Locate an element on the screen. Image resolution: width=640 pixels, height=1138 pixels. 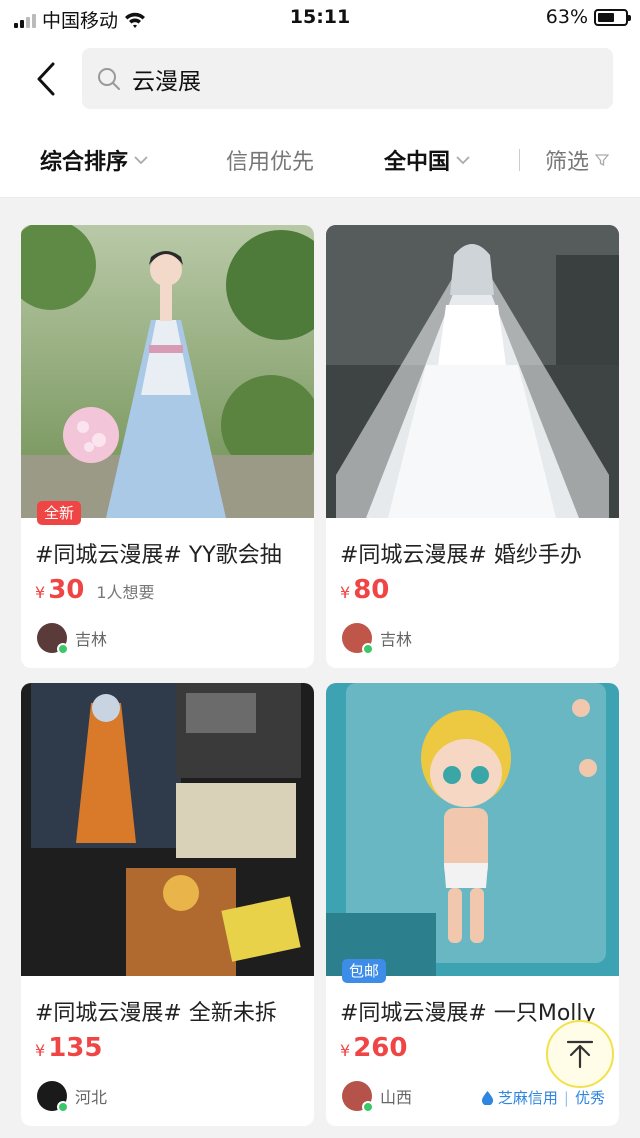
filter-divider is located at coordinates (519, 160).